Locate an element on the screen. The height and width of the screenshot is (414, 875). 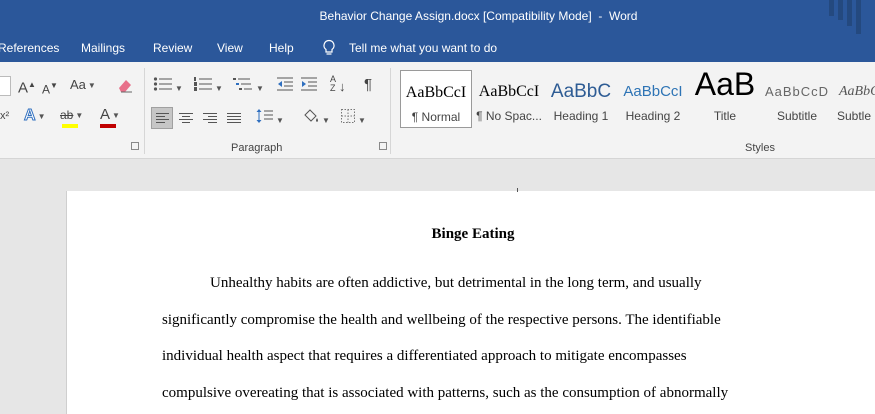
font-color-icon: A is located at coordinates (105, 114).